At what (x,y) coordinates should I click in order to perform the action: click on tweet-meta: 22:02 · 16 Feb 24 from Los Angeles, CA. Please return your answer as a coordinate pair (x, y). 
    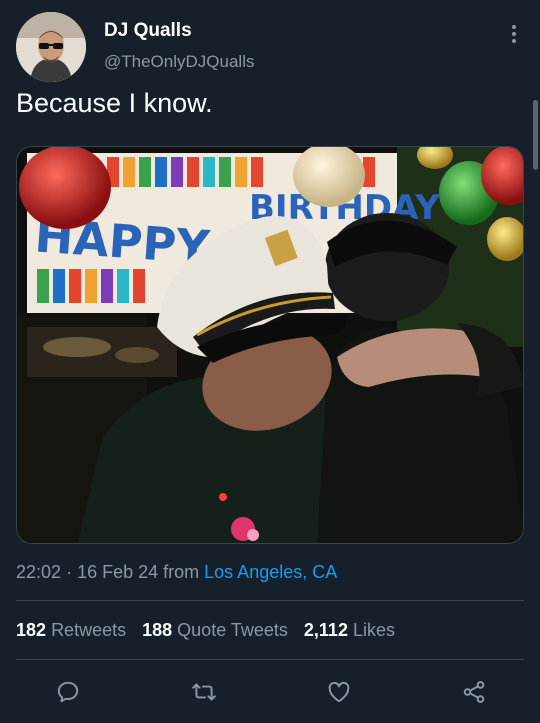
    Looking at the image, I should click on (176, 572).